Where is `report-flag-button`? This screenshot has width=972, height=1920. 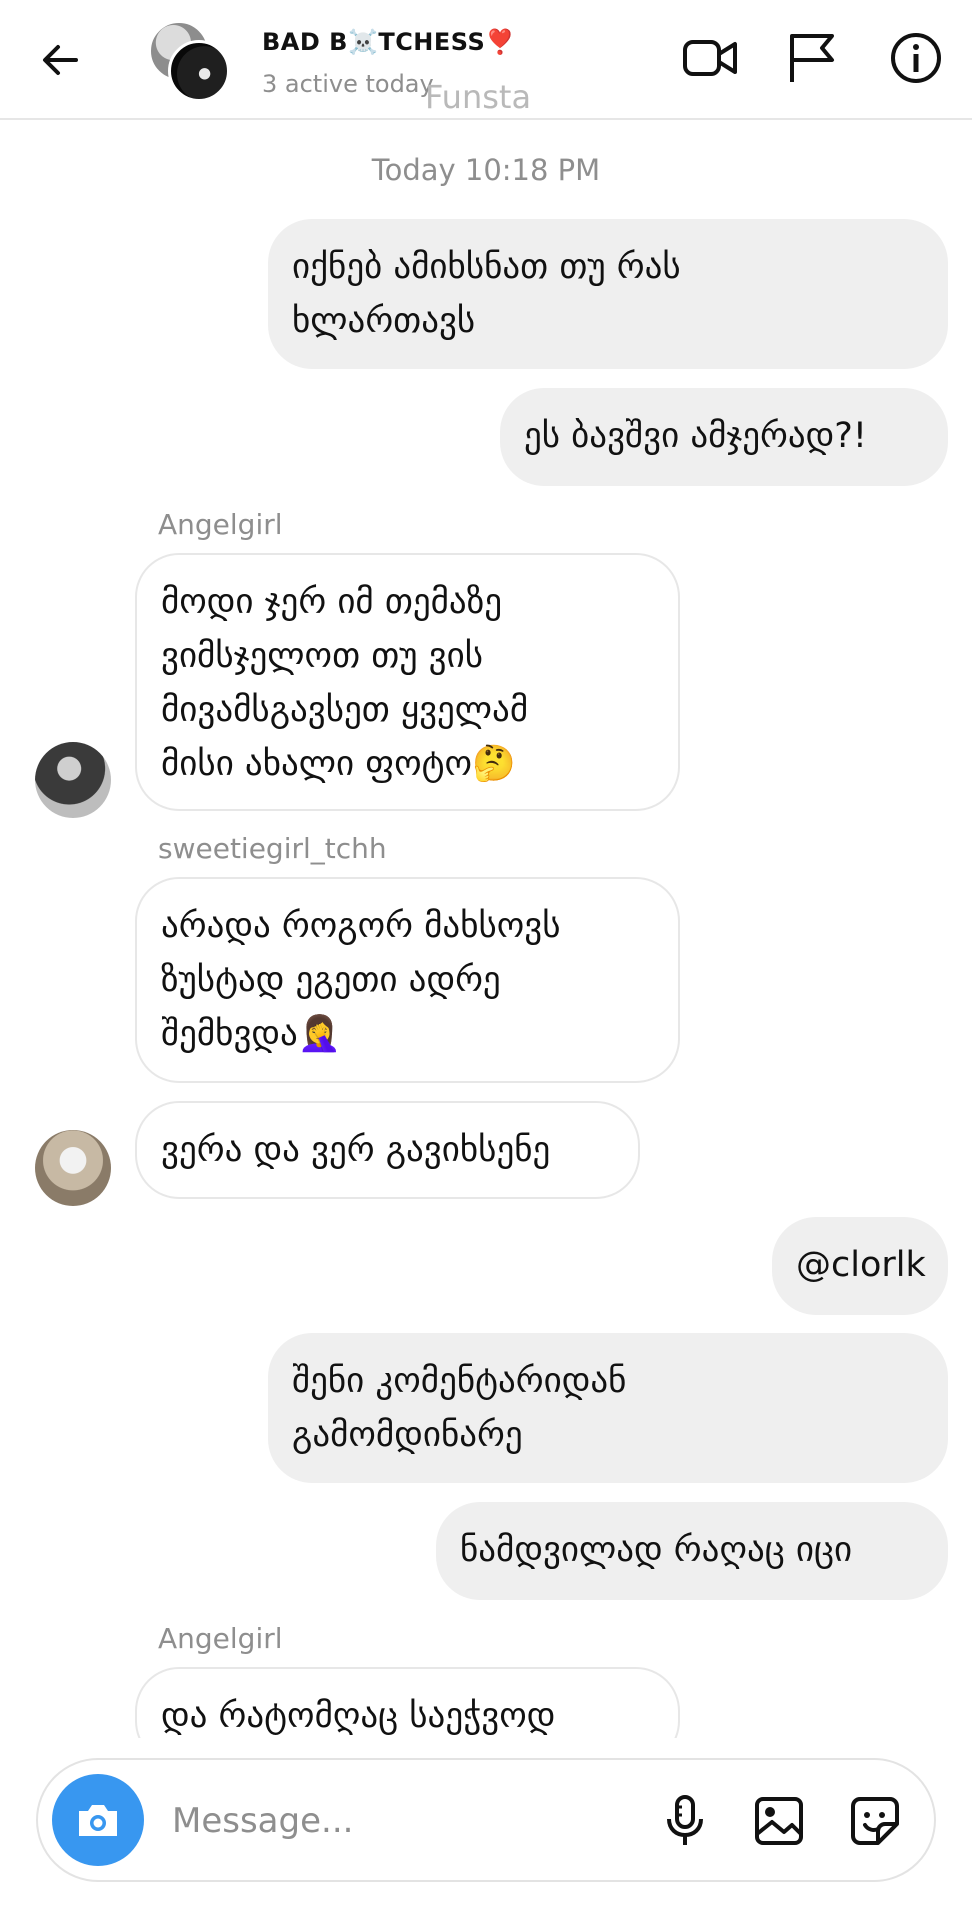
report-flag-button is located at coordinates (812, 58).